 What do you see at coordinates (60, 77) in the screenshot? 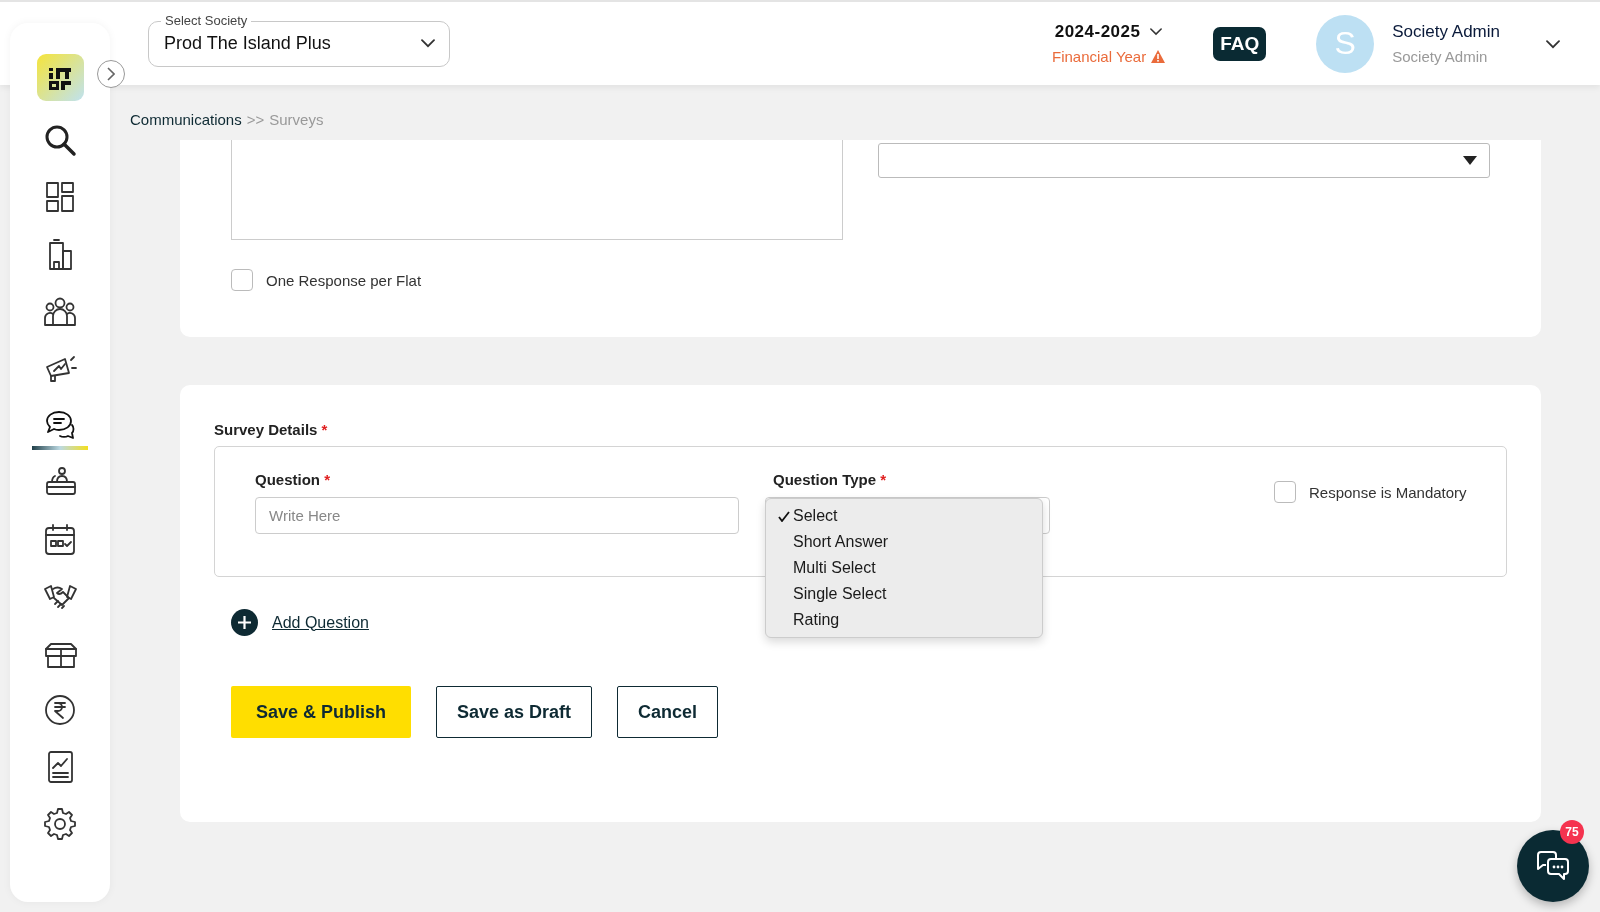
I see `app-logo` at bounding box center [60, 77].